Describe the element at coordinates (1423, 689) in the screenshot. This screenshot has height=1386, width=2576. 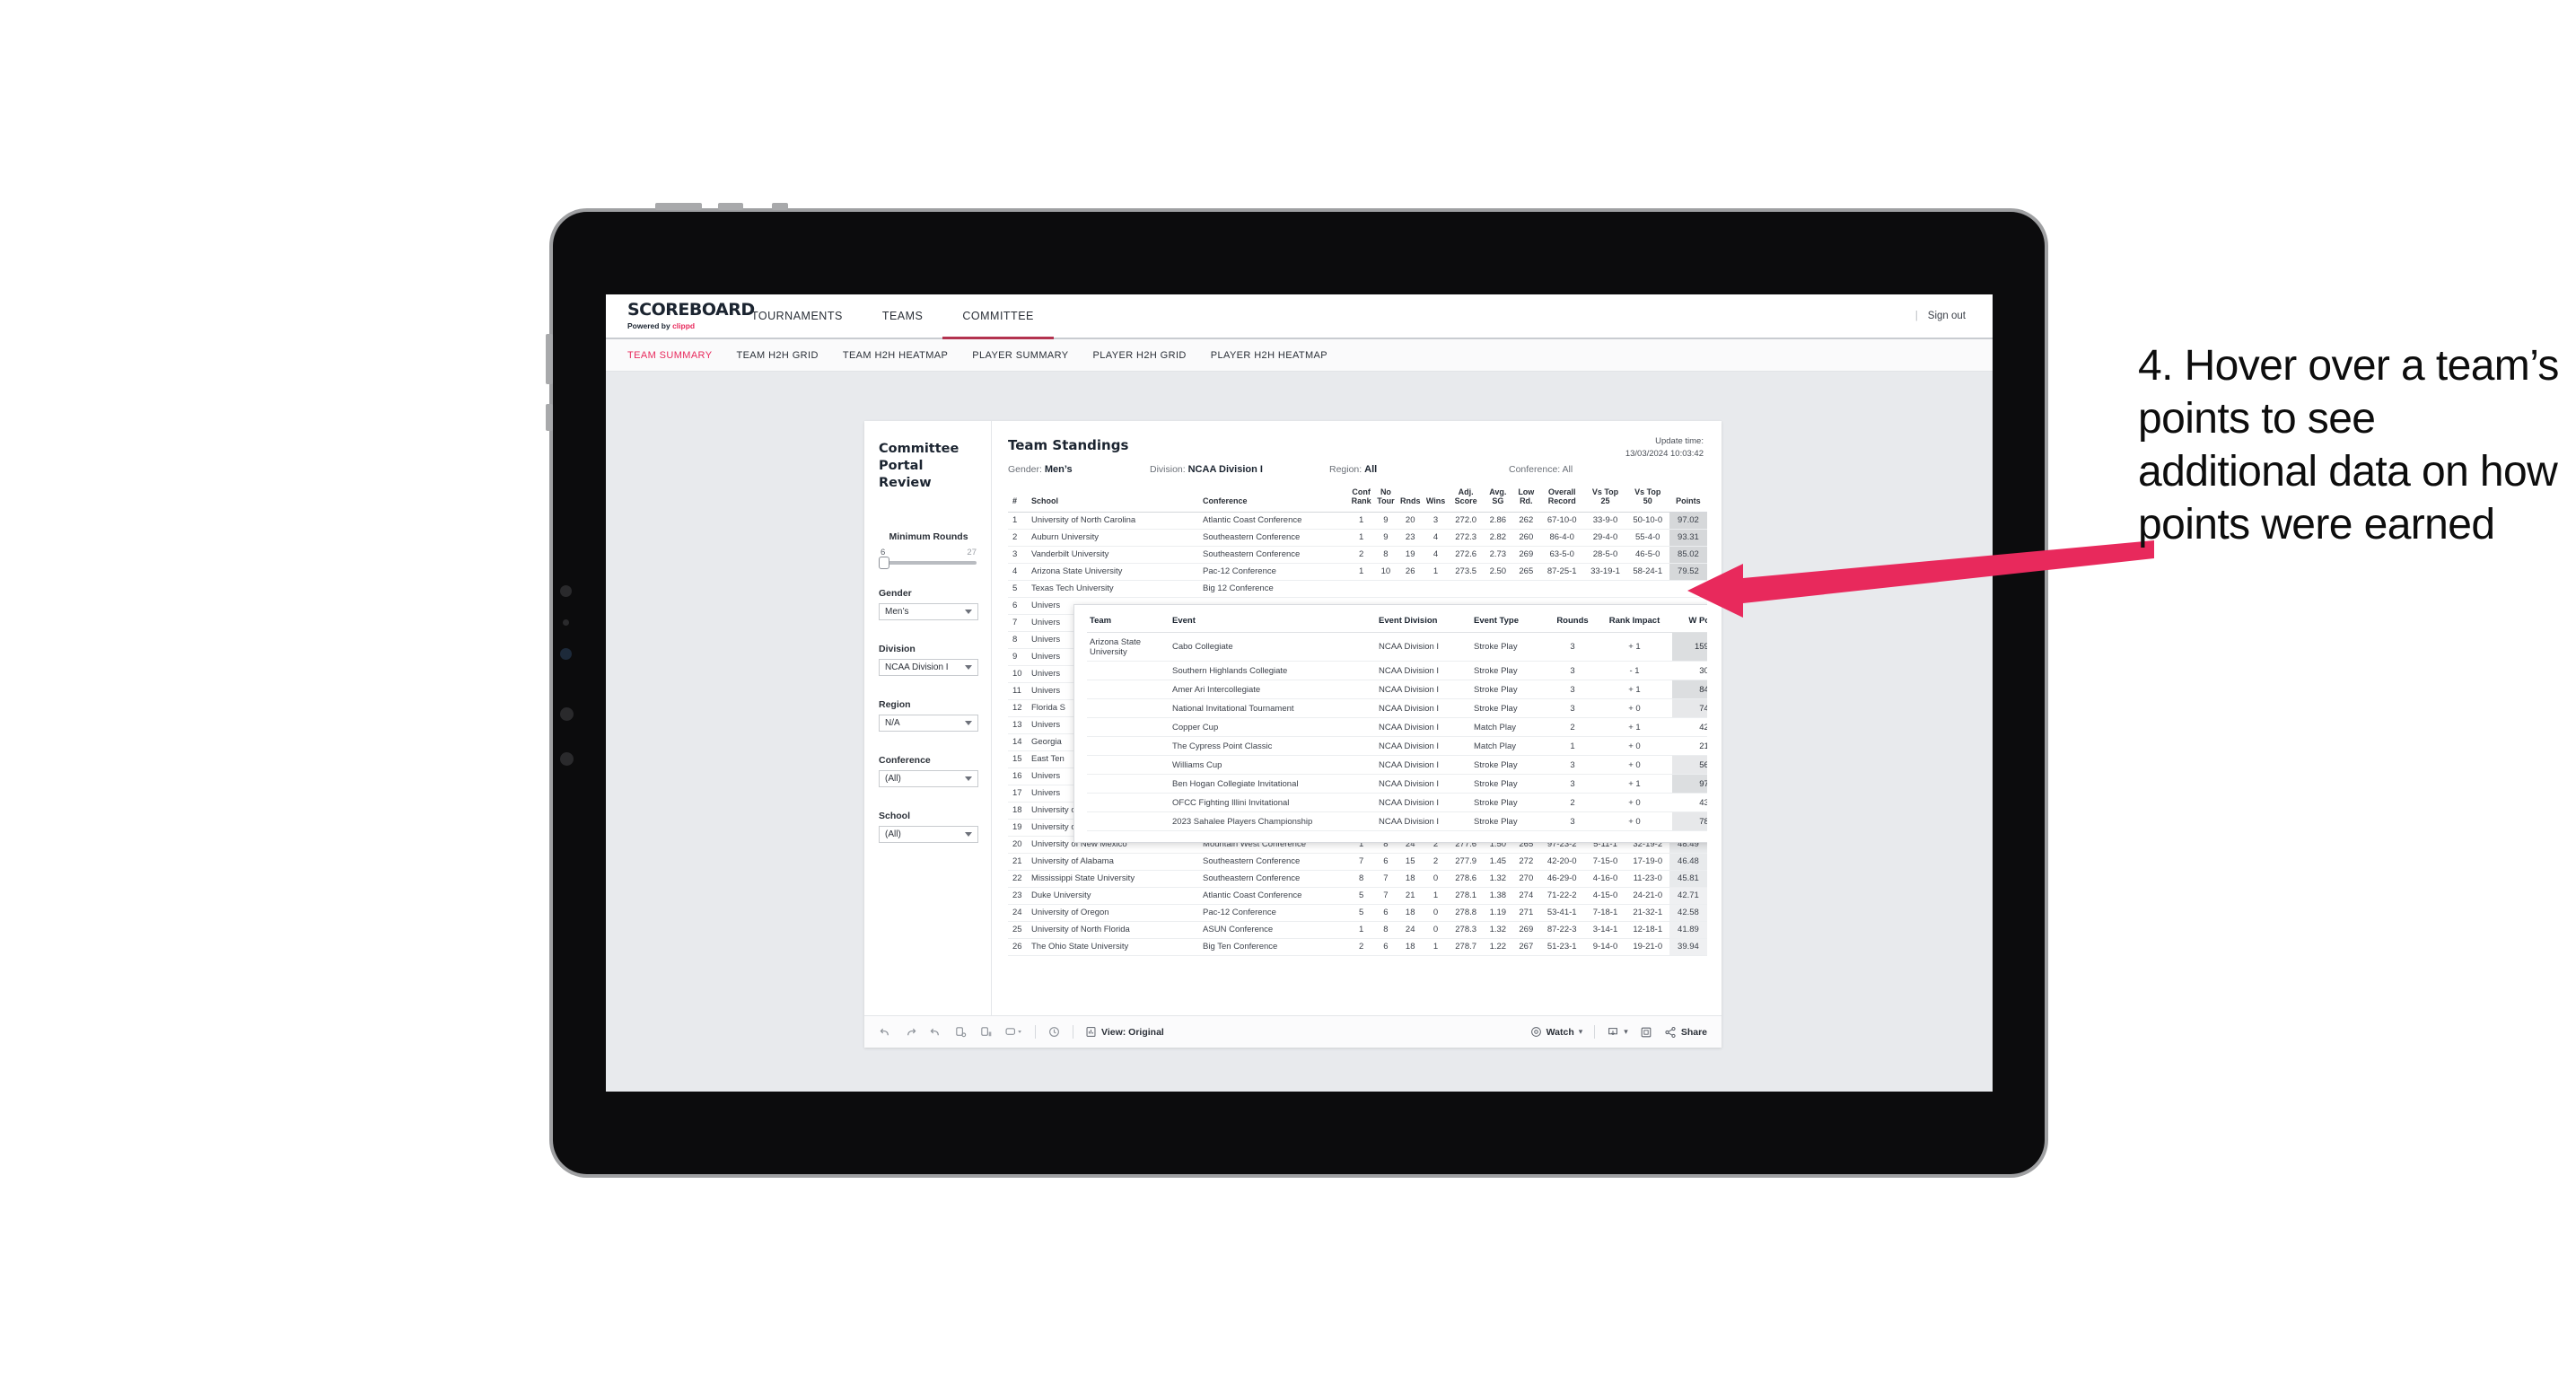
I see `tooltip-cell-division: NCAA Division I` at that location.